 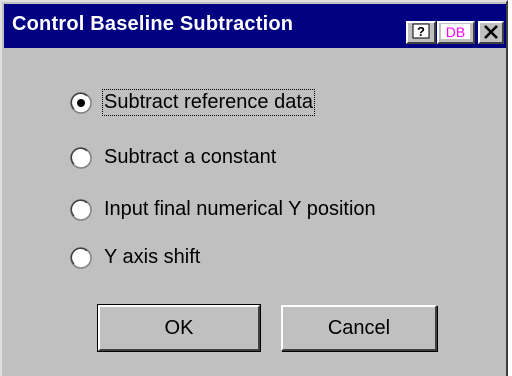 I want to click on radio-selected-icon, so click(x=81, y=103).